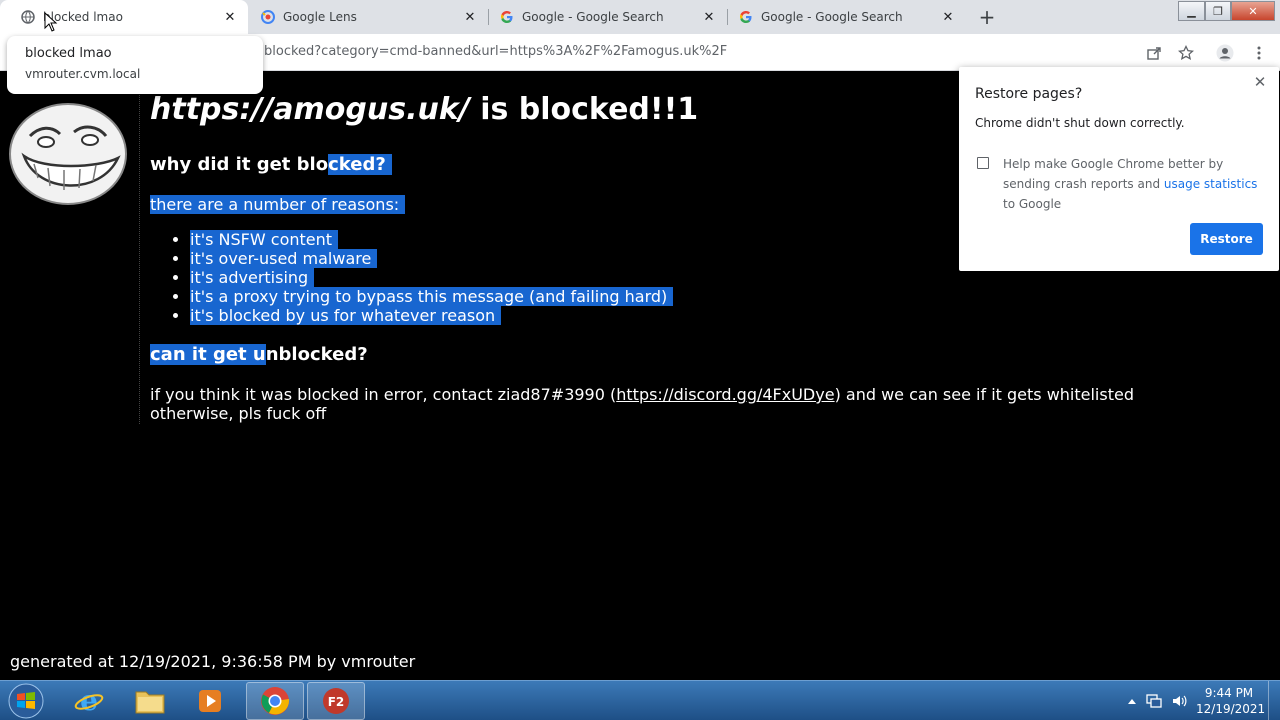  I want to click on mouse-cursor-icon, so click(51, 22).